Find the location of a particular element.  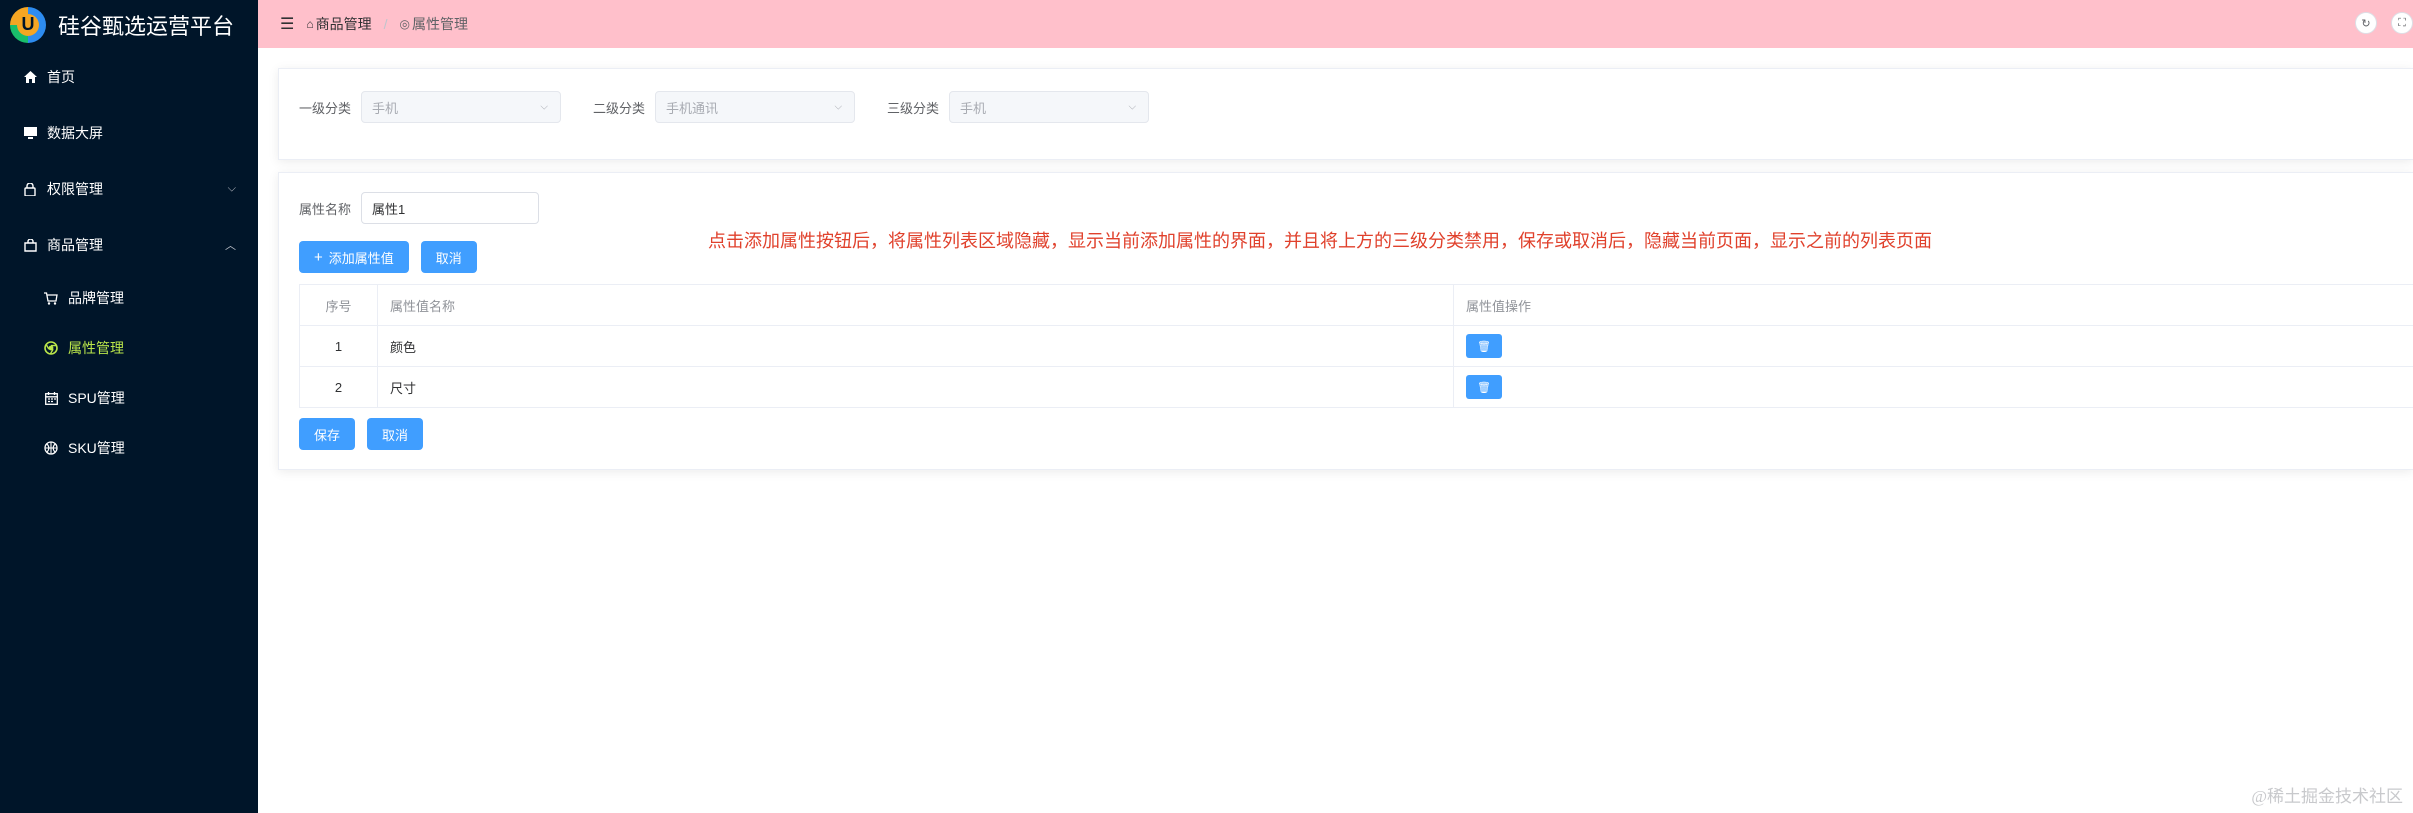

fullscreen-button: ⛶ is located at coordinates (2402, 23).